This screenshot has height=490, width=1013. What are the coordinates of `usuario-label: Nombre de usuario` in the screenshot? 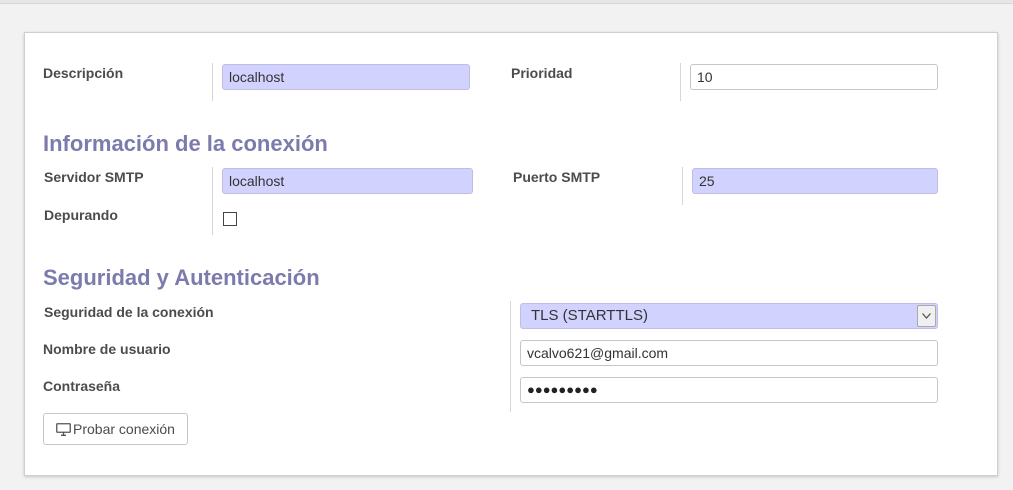 It's located at (107, 349).